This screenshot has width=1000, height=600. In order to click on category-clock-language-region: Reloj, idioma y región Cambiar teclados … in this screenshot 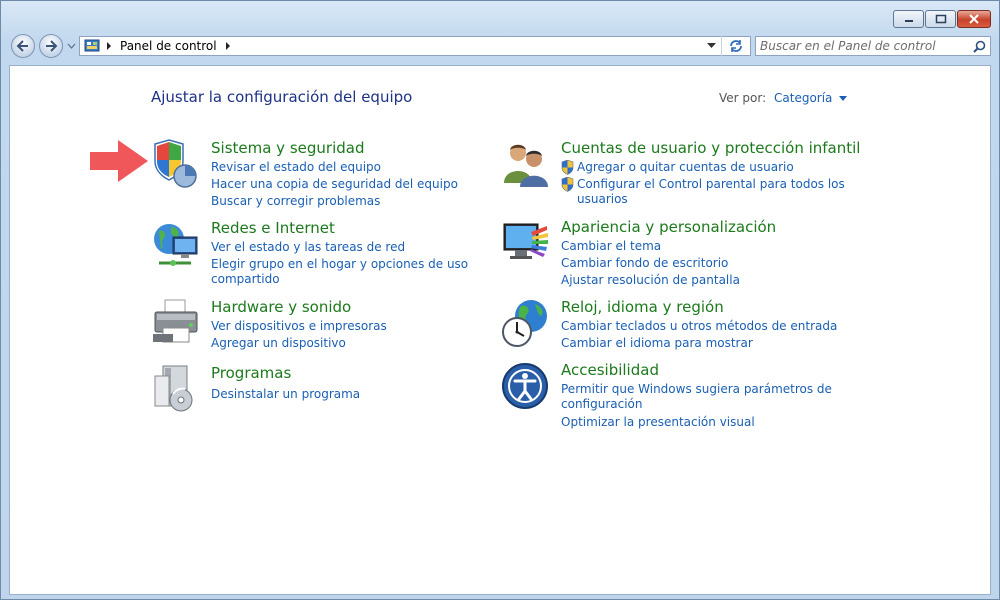, I will do `click(681, 328)`.